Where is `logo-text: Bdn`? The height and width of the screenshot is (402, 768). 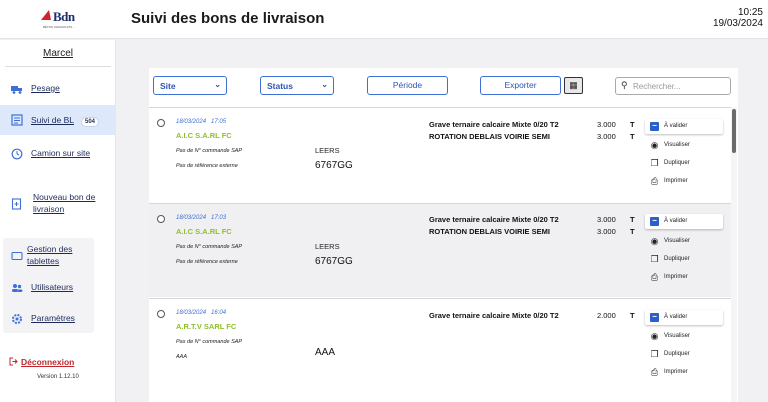 logo-text: Bdn is located at coordinates (64, 16).